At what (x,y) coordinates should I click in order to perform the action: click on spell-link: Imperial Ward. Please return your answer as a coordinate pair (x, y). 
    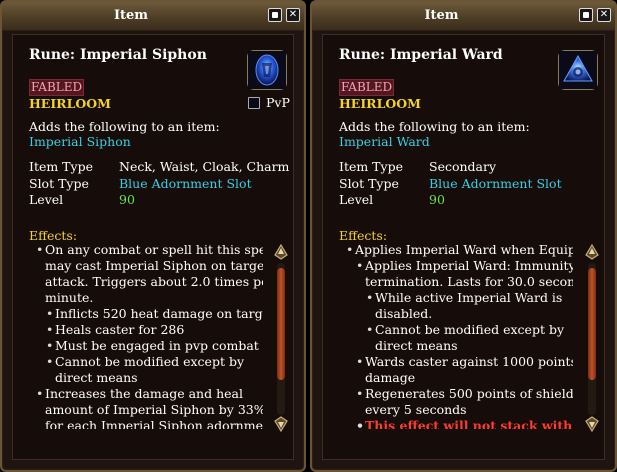
    Looking at the image, I should click on (384, 141).